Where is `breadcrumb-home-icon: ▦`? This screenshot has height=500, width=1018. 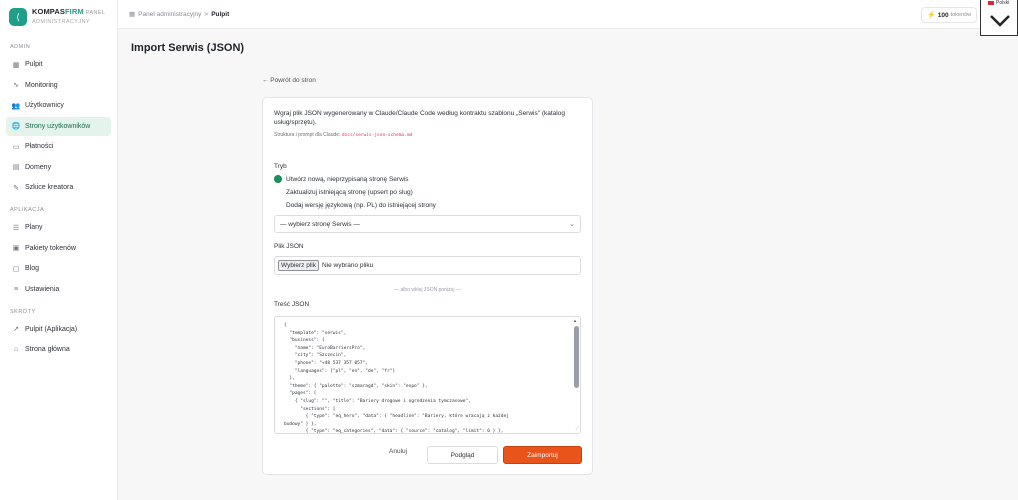 breadcrumb-home-icon: ▦ is located at coordinates (132, 14).